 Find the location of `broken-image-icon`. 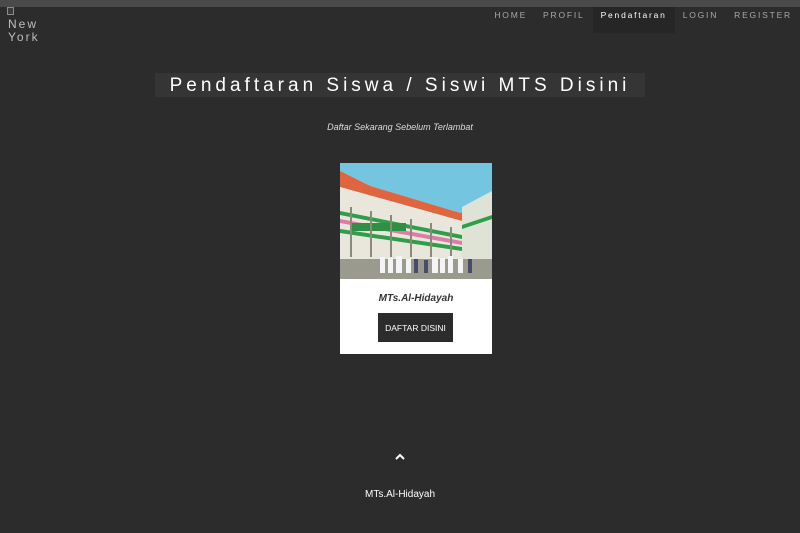

broken-image-icon is located at coordinates (10, 11).